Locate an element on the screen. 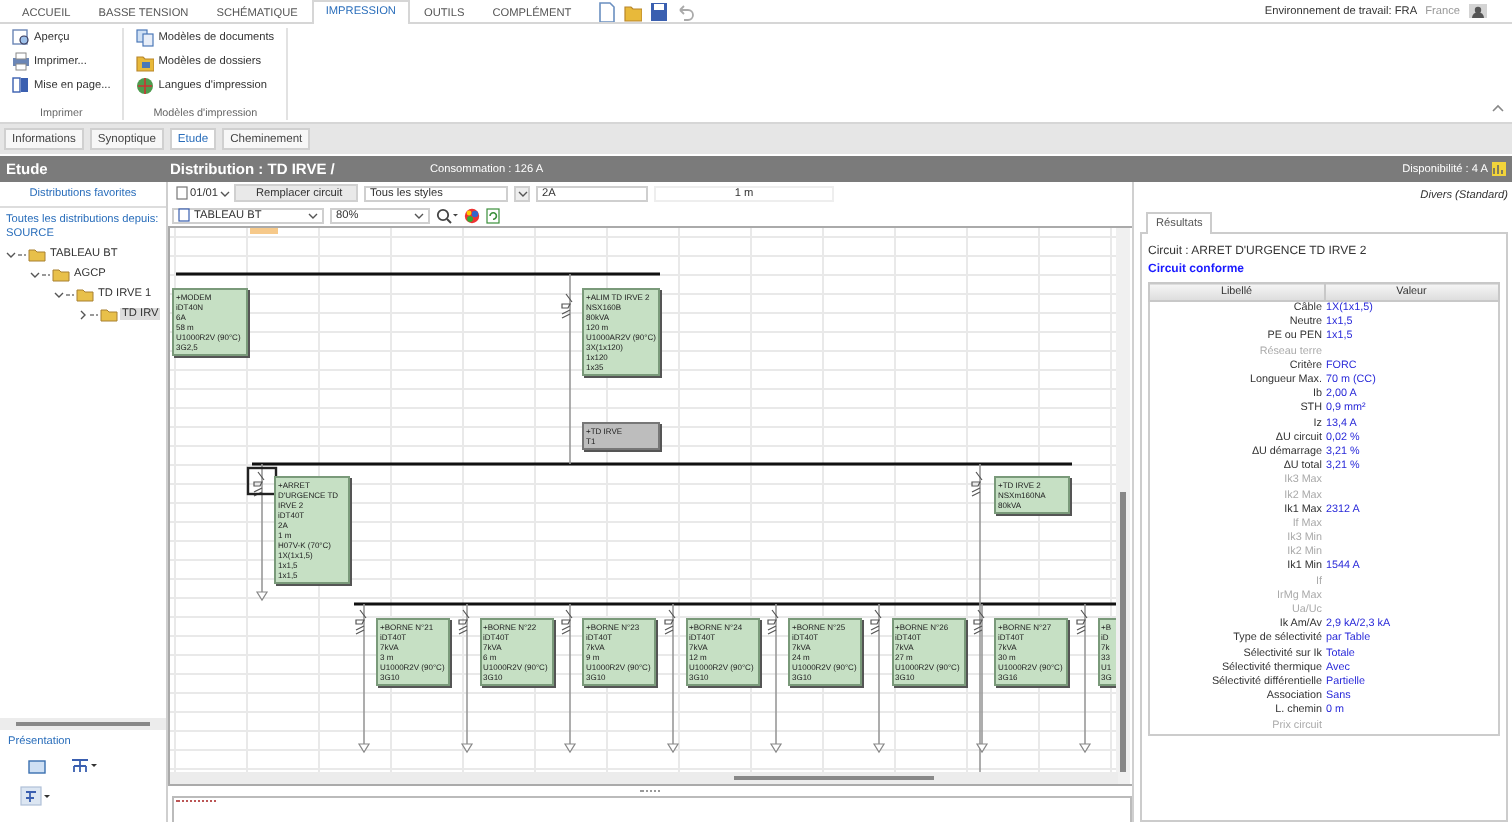 Image resolution: width=1512 pixels, height=822 pixels. chart-icon is located at coordinates (1499, 169).